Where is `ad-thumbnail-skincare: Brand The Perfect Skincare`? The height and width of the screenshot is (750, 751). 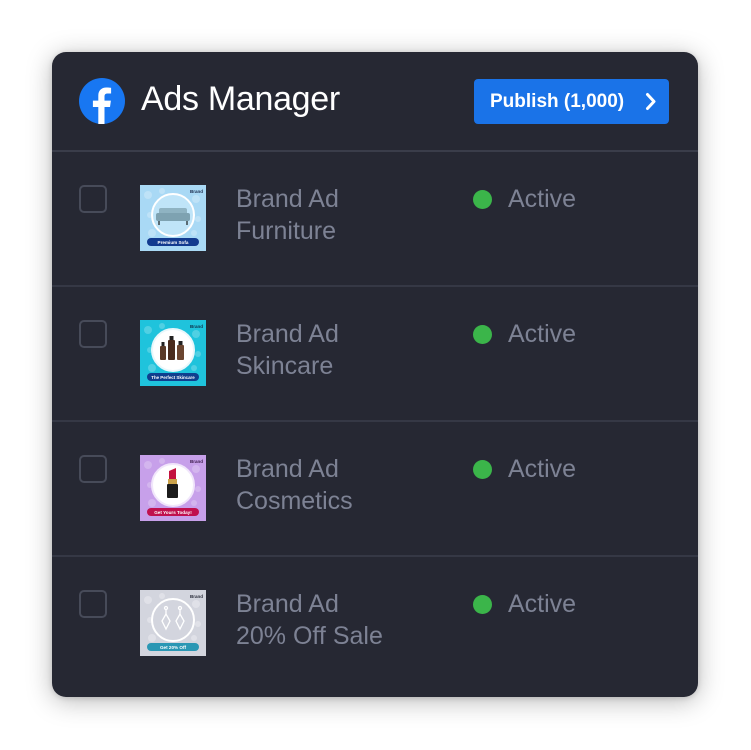
ad-thumbnail-skincare: Brand The Perfect Skincare is located at coordinates (173, 353).